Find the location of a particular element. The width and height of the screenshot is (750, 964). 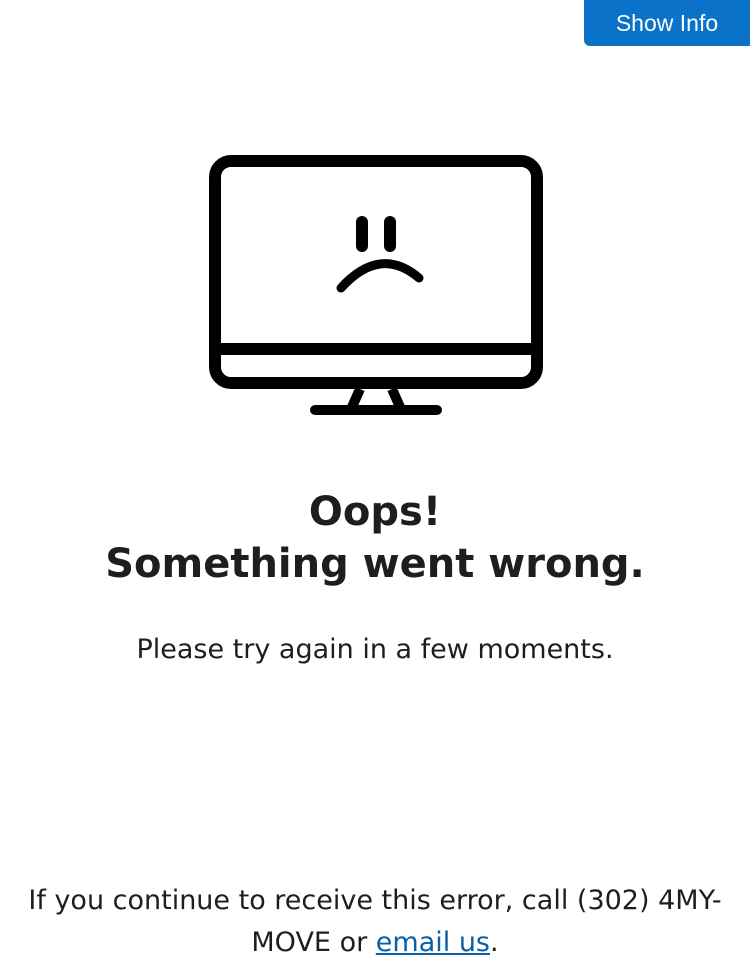

error-title: Oops! is located at coordinates (375, 512).